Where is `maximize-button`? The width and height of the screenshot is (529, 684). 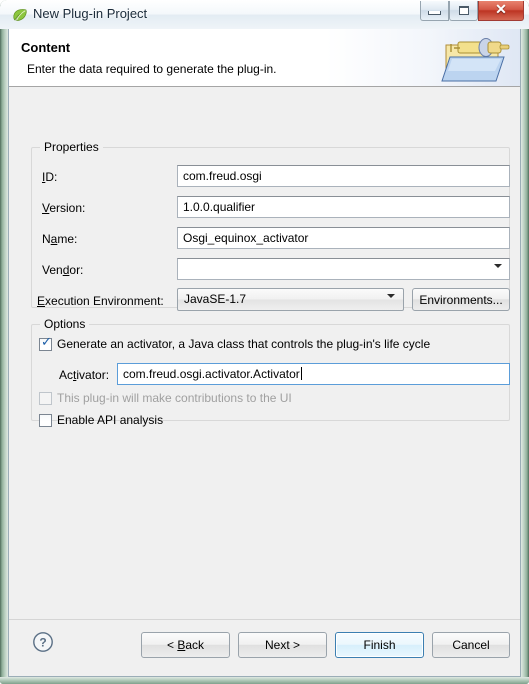
maximize-button is located at coordinates (463, 11).